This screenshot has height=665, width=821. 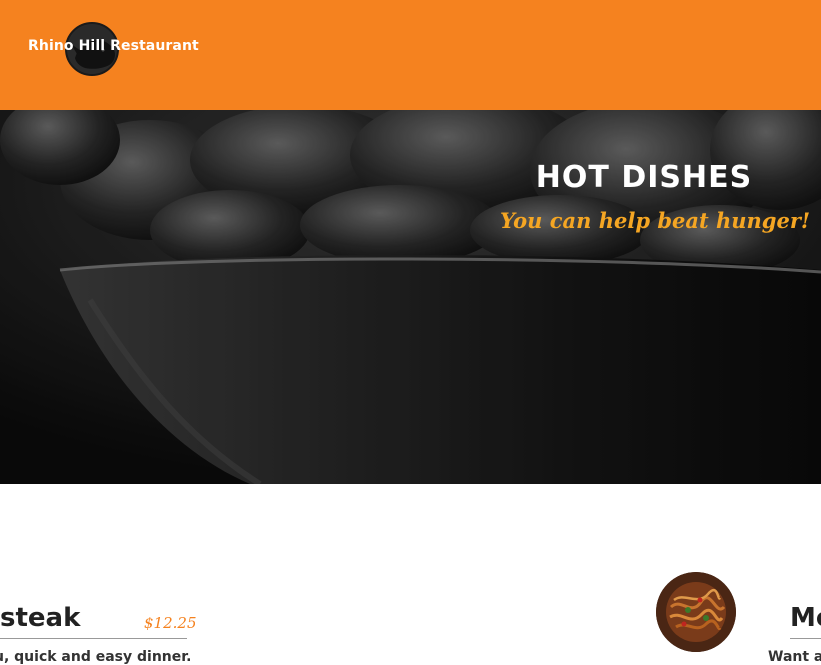 What do you see at coordinates (696, 612) in the screenshot?
I see `noodle-dish-photo` at bounding box center [696, 612].